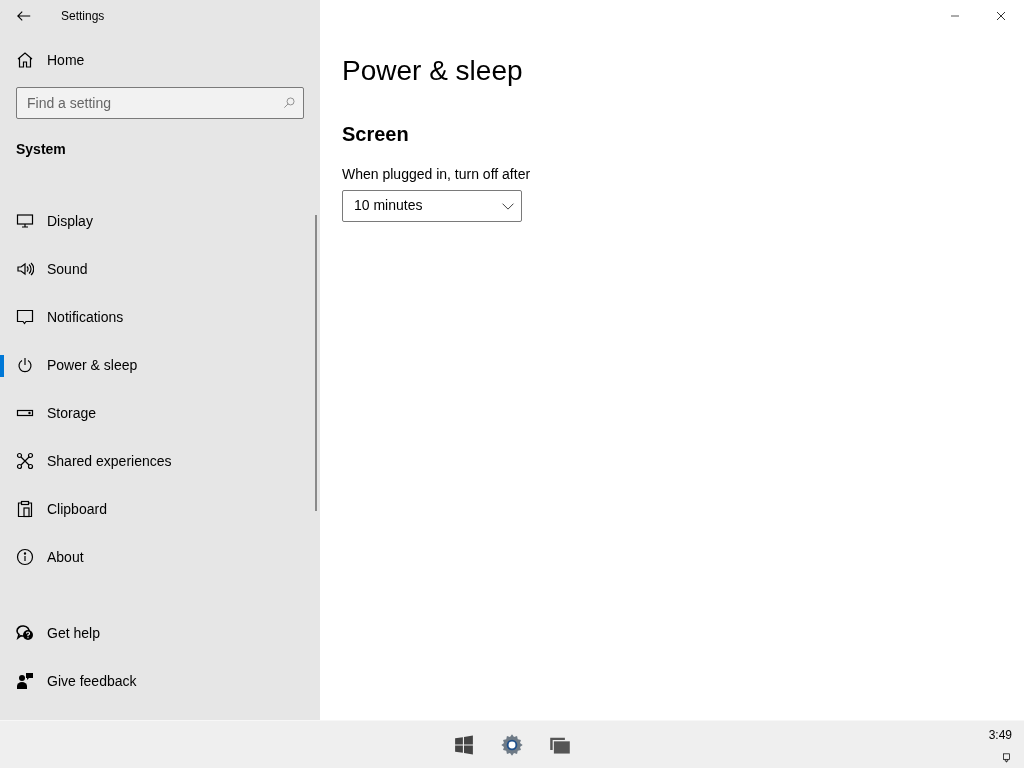  Describe the element at coordinates (160, 365) in the screenshot. I see `sidebar-item: Power & sleep` at that location.